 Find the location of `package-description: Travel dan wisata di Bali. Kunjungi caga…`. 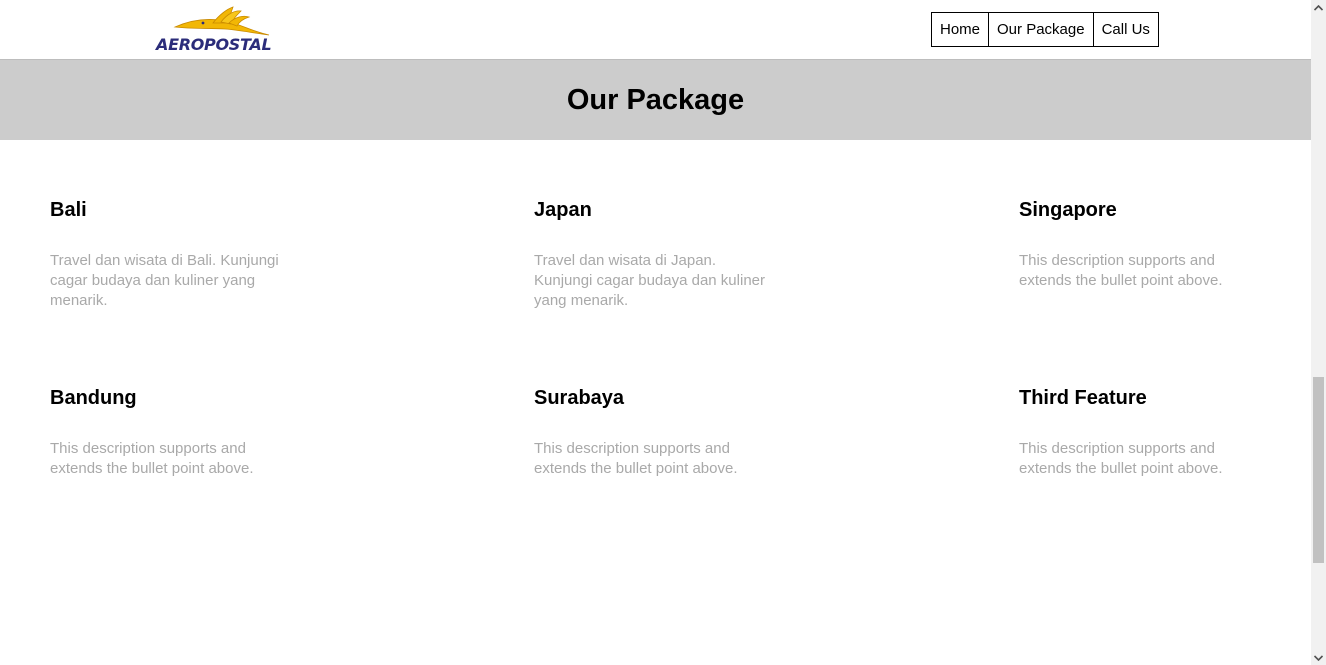

package-description: Travel dan wisata di Bali. Kunjungi caga… is located at coordinates (164, 280).